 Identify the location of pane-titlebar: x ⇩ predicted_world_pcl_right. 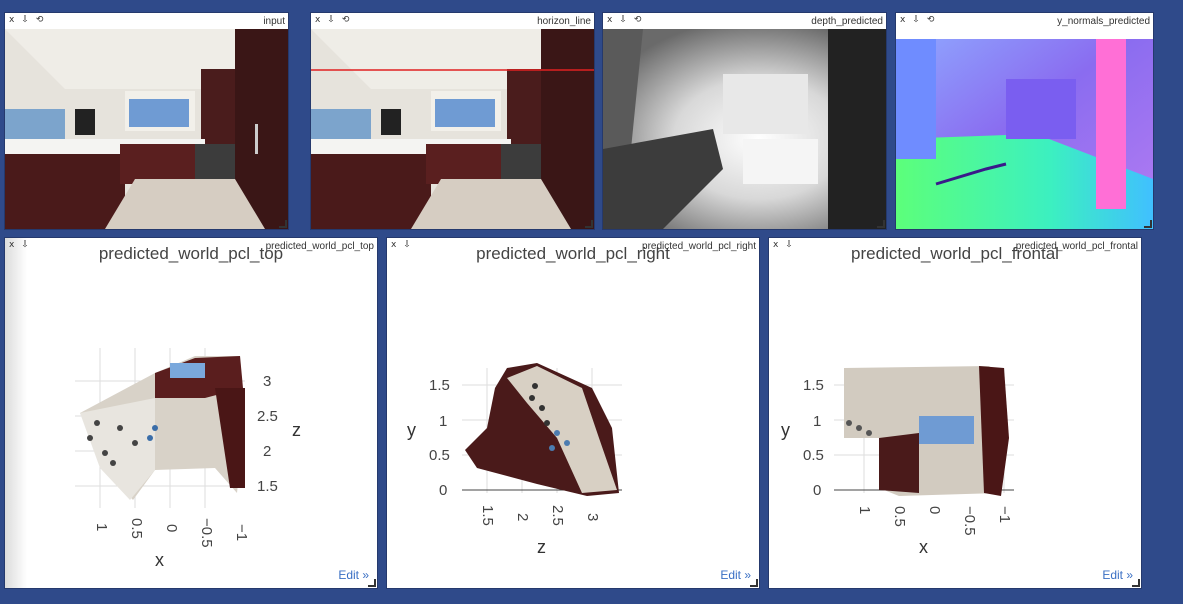
(573, 246).